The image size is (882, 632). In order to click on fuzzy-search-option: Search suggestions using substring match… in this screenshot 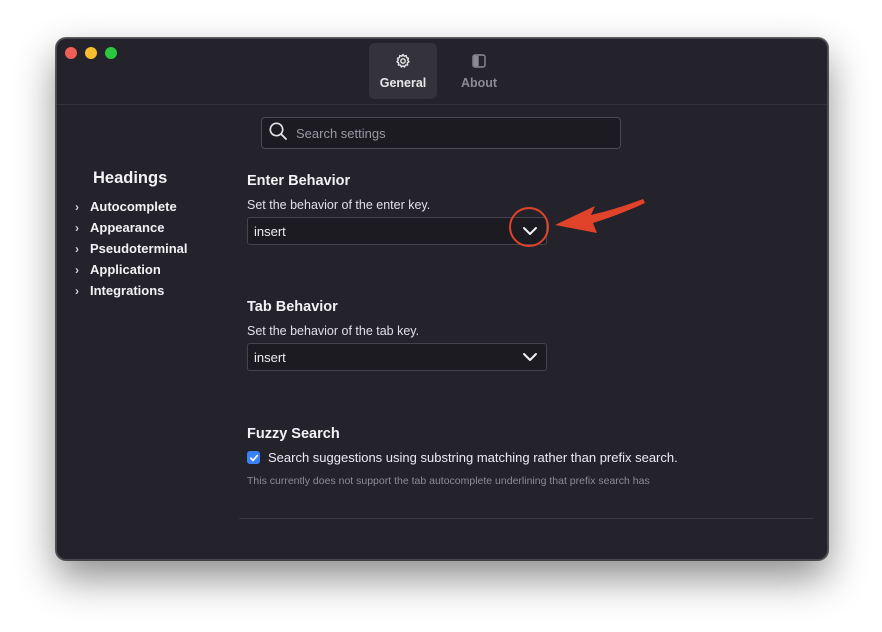, I will do `click(462, 457)`.